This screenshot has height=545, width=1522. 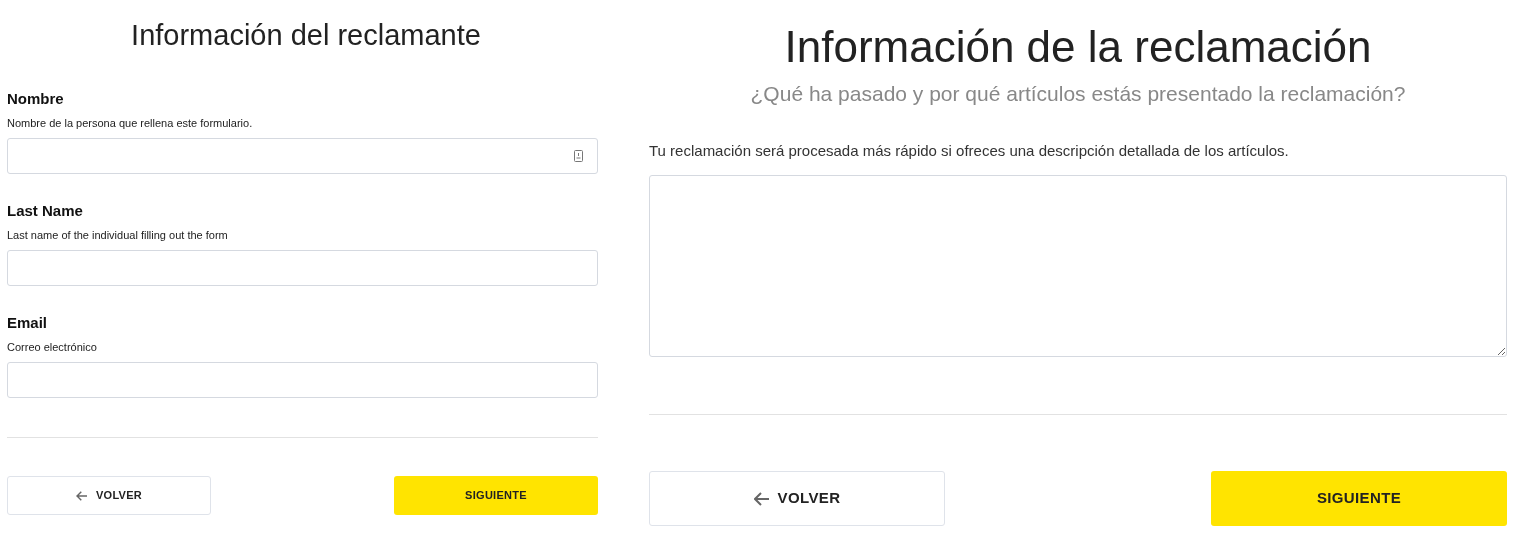 I want to click on section-title: Información del reclamante, so click(x=306, y=35).